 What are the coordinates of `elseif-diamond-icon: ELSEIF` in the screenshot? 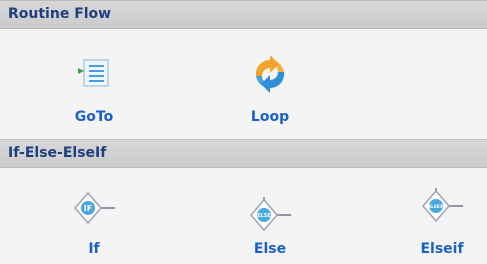 It's located at (442, 208).